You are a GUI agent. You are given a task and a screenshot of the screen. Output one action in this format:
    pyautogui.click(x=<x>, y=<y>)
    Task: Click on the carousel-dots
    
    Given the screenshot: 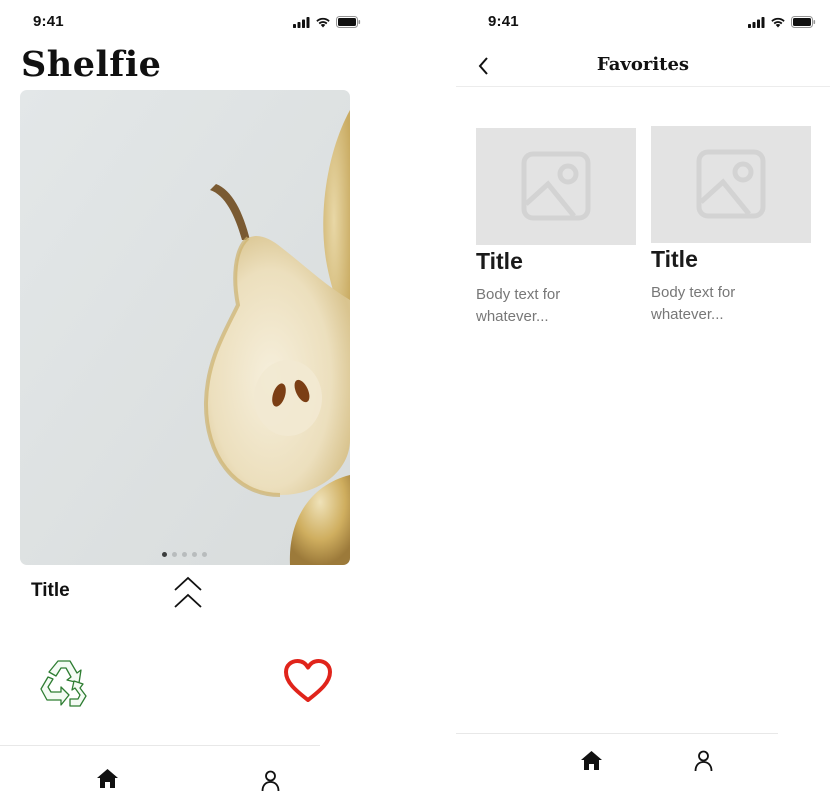 What is the action you would take?
    pyautogui.click(x=184, y=554)
    